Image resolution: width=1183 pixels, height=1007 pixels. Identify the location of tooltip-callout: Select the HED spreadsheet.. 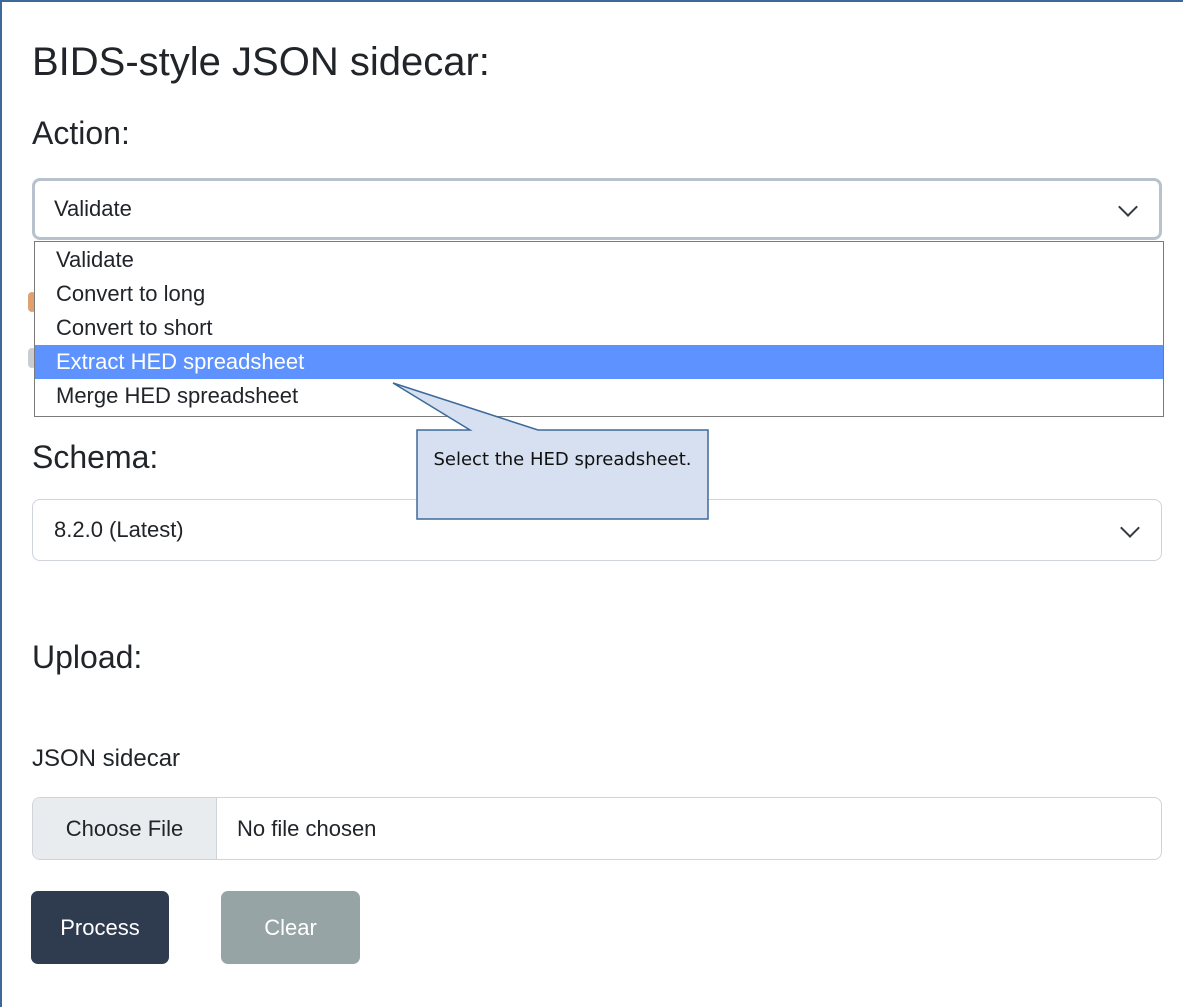
(560, 453).